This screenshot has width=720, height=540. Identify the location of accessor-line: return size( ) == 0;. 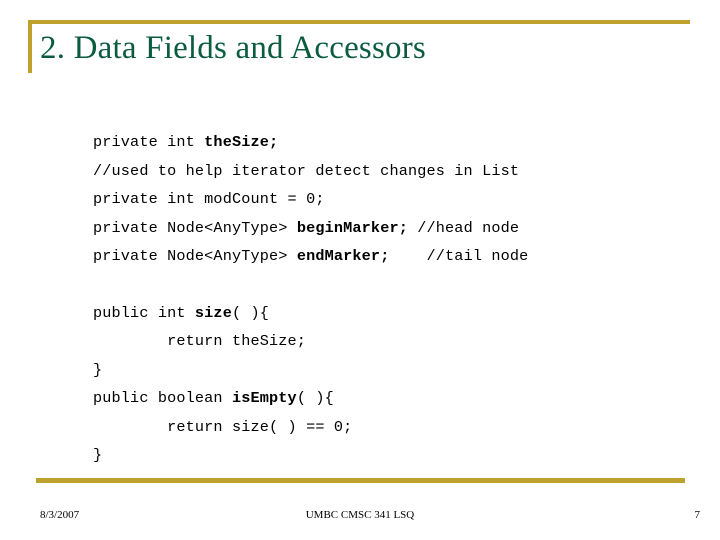
(393, 427).